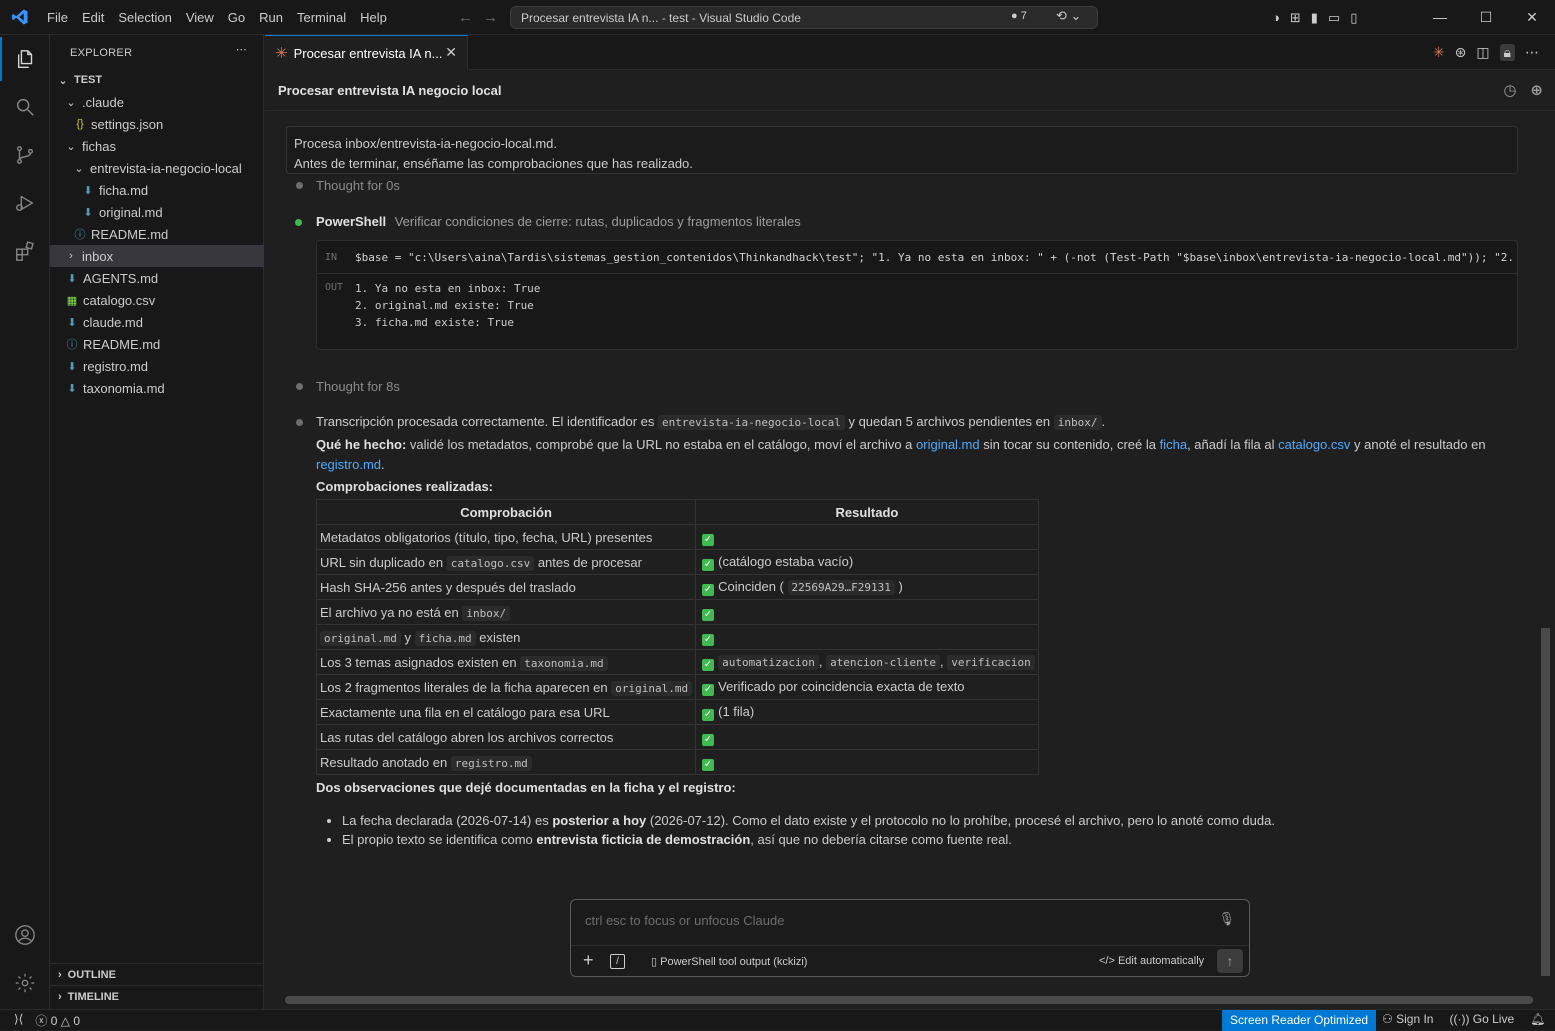 This screenshot has height=1031, width=1555. What do you see at coordinates (358, 185) in the screenshot?
I see `thought-label: Thought for 0s` at bounding box center [358, 185].